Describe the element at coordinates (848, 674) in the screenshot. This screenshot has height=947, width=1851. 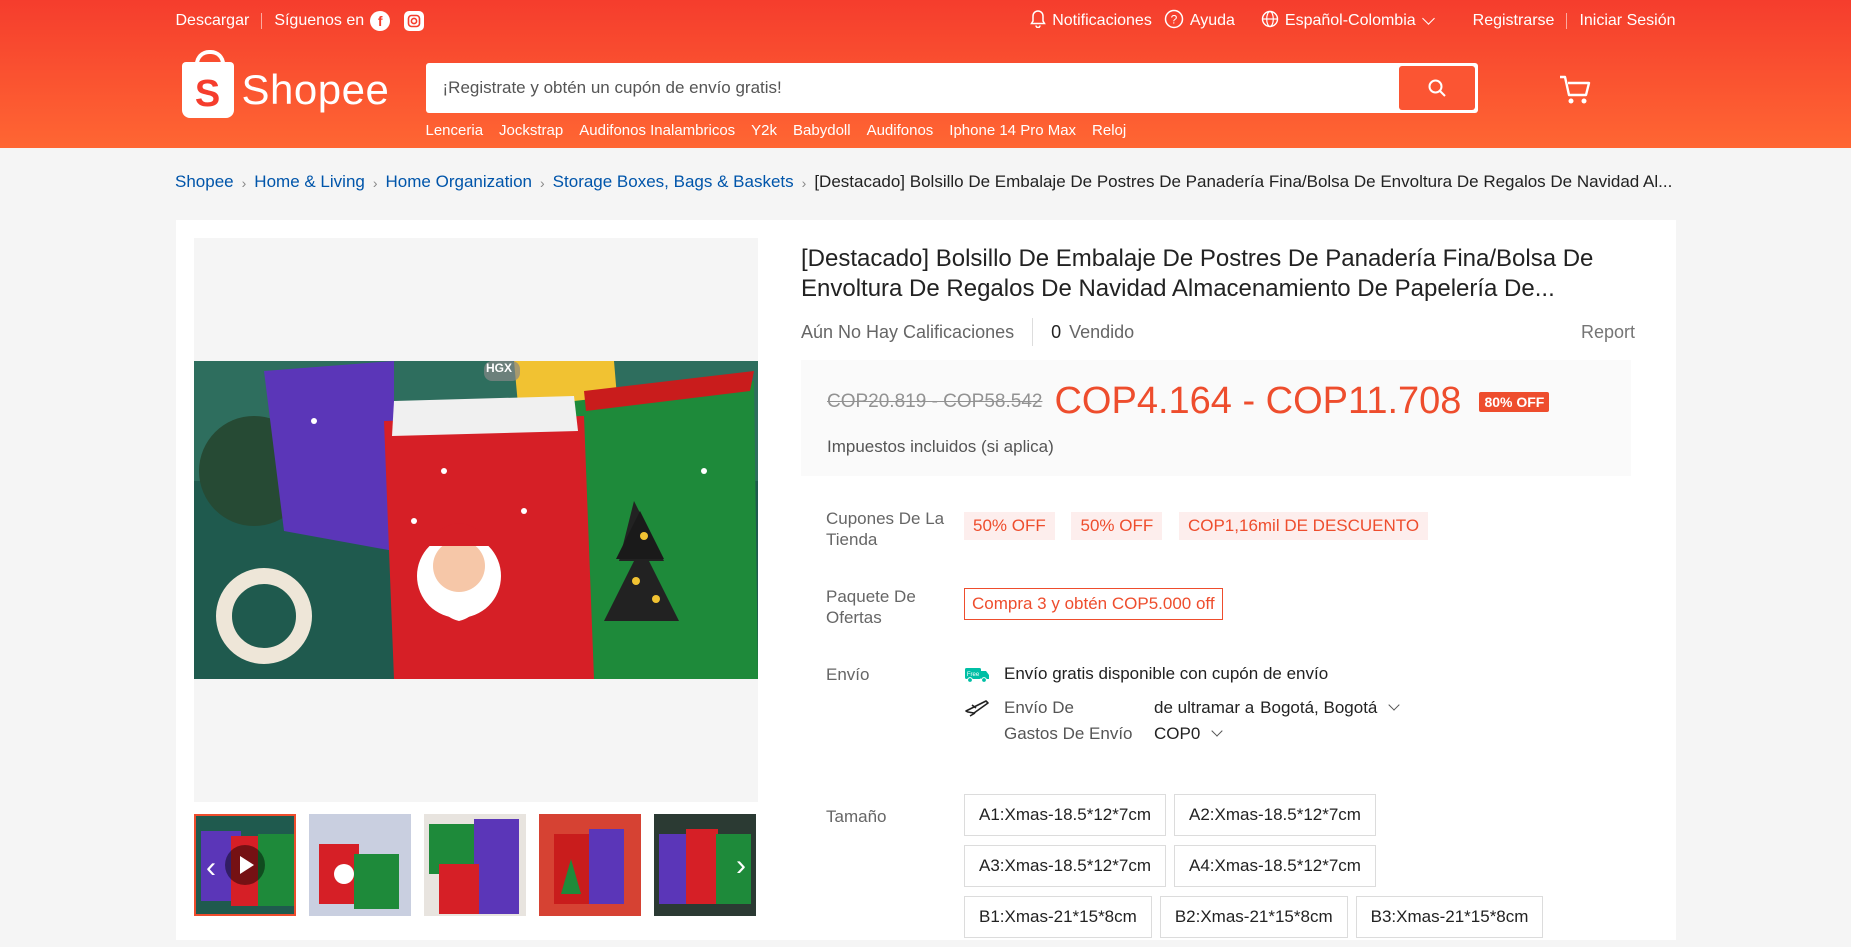
I see `shipping-label: Envío` at that location.